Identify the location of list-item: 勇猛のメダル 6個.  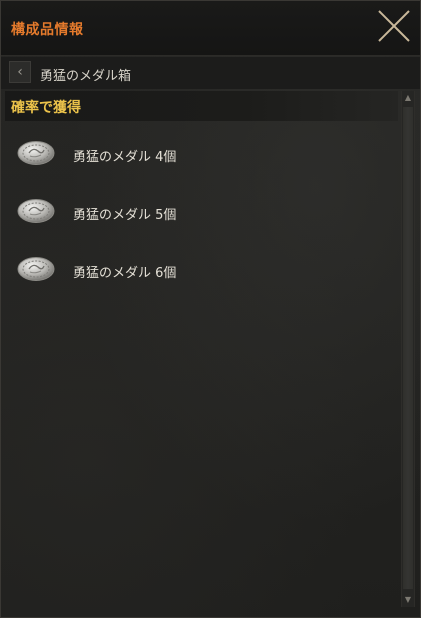
(201, 268).